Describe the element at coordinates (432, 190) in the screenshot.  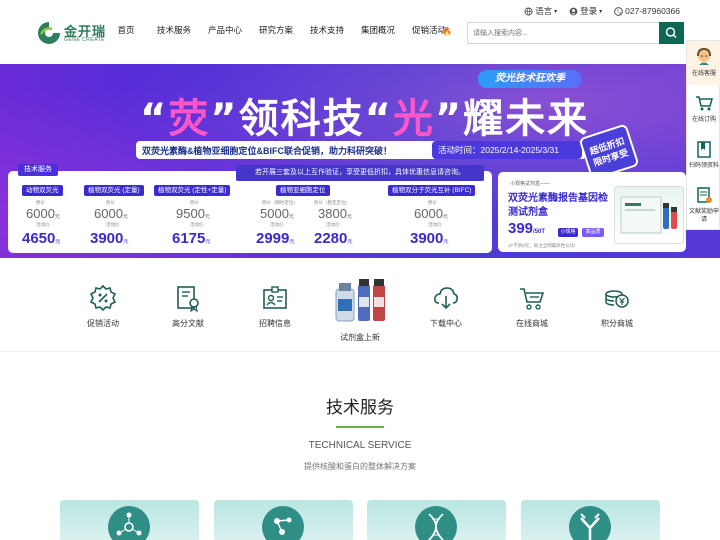
I see `card-title: 植物双分子荧光互补 (BIFC)` at that location.